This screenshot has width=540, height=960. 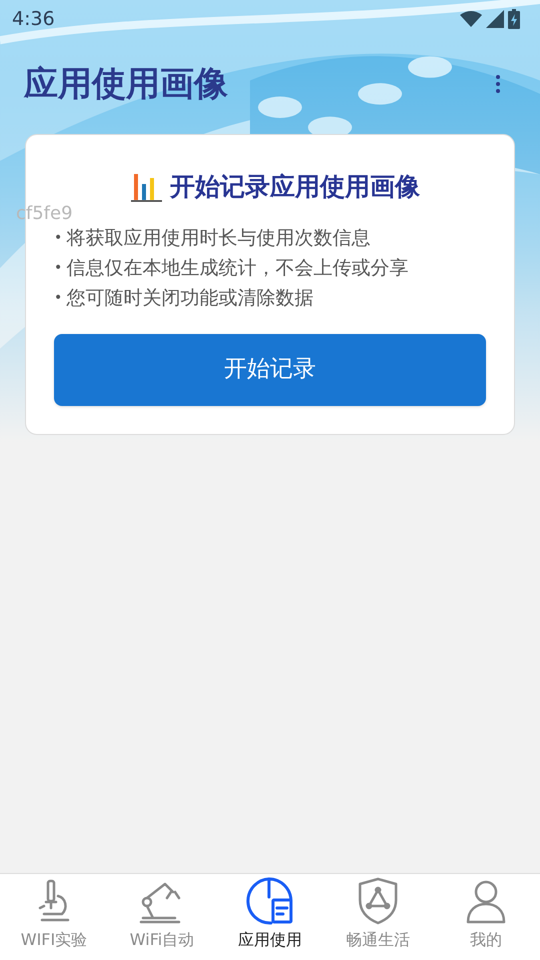 What do you see at coordinates (498, 84) in the screenshot?
I see `more-options-button` at bounding box center [498, 84].